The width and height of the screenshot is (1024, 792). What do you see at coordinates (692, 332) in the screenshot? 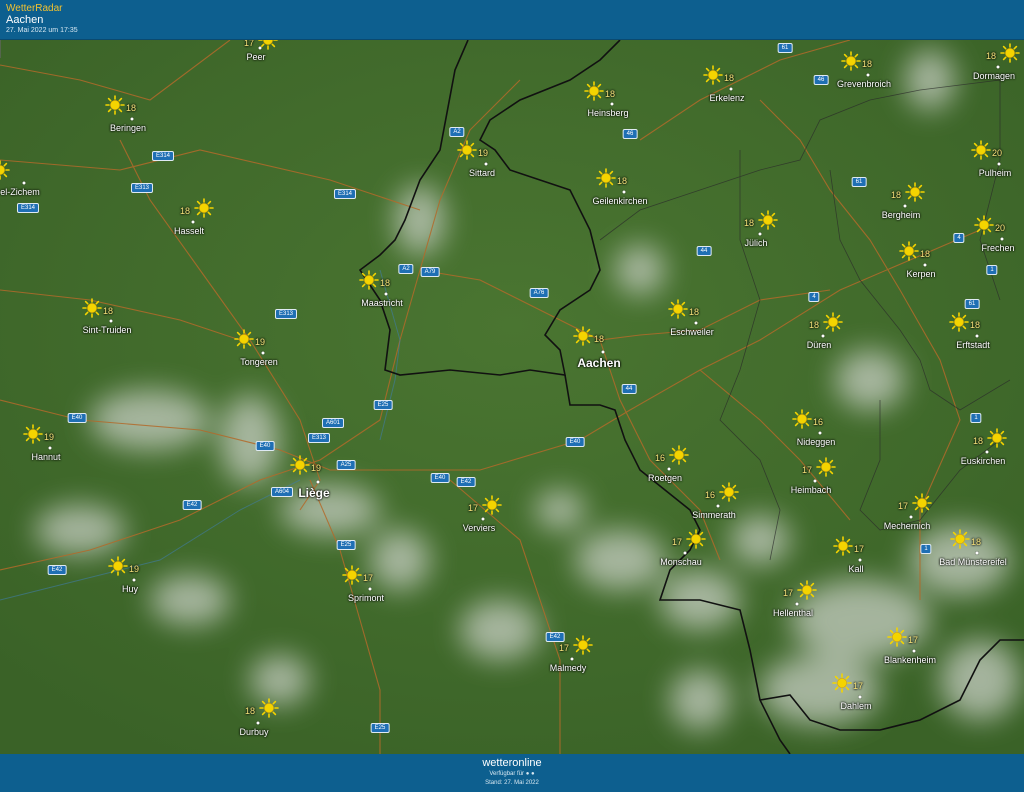
I see `city-label: Eschweiler` at bounding box center [692, 332].